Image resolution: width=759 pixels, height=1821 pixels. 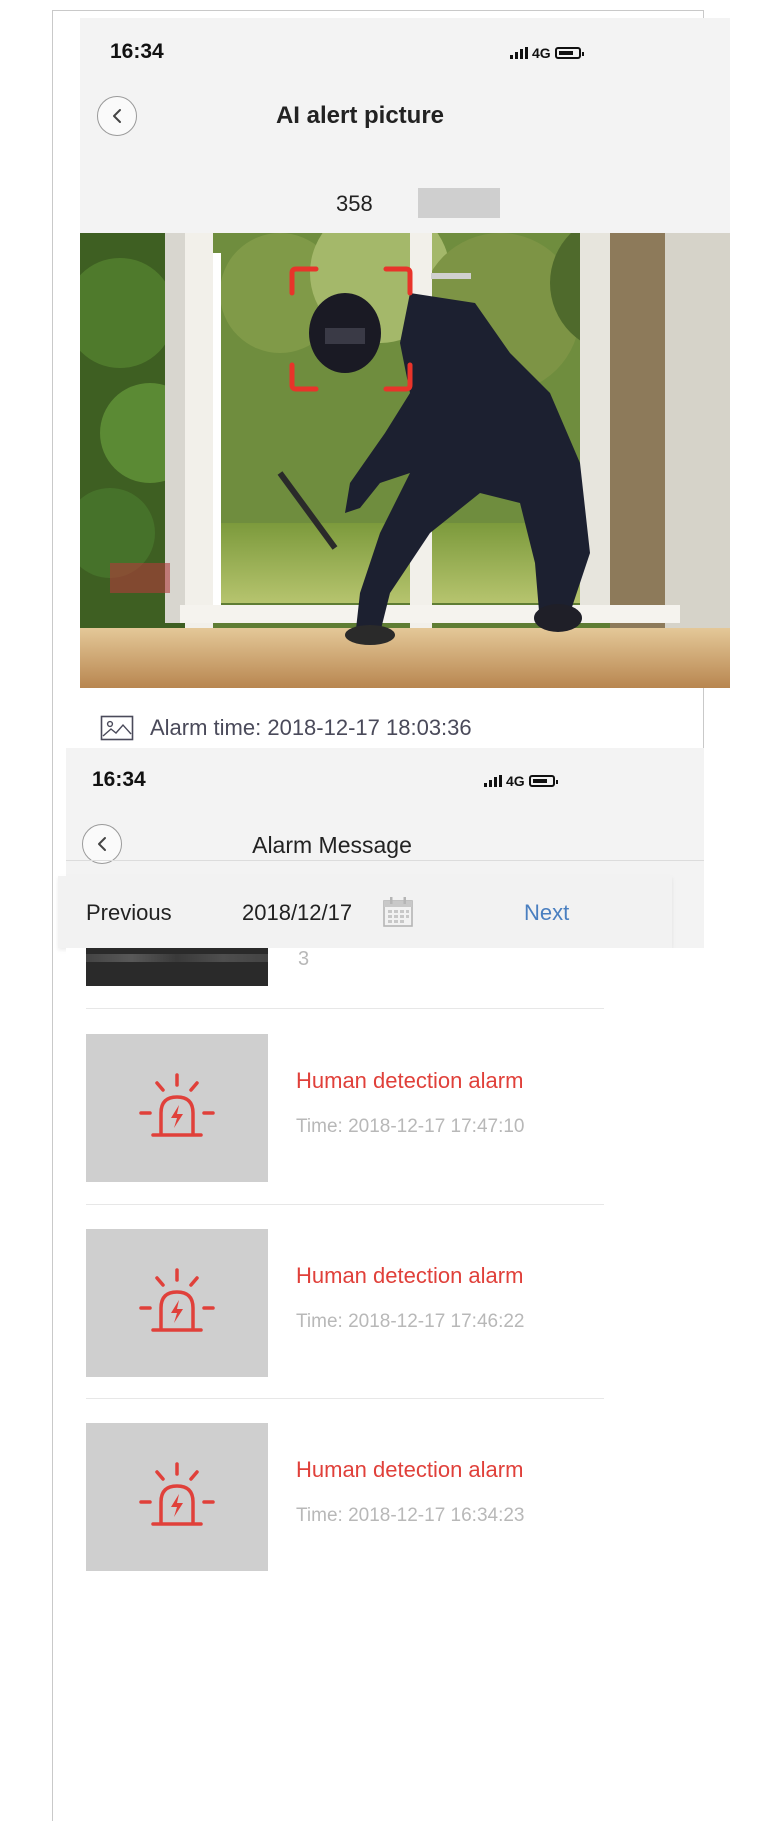 What do you see at coordinates (354, 203) in the screenshot?
I see `device-id: 358` at bounding box center [354, 203].